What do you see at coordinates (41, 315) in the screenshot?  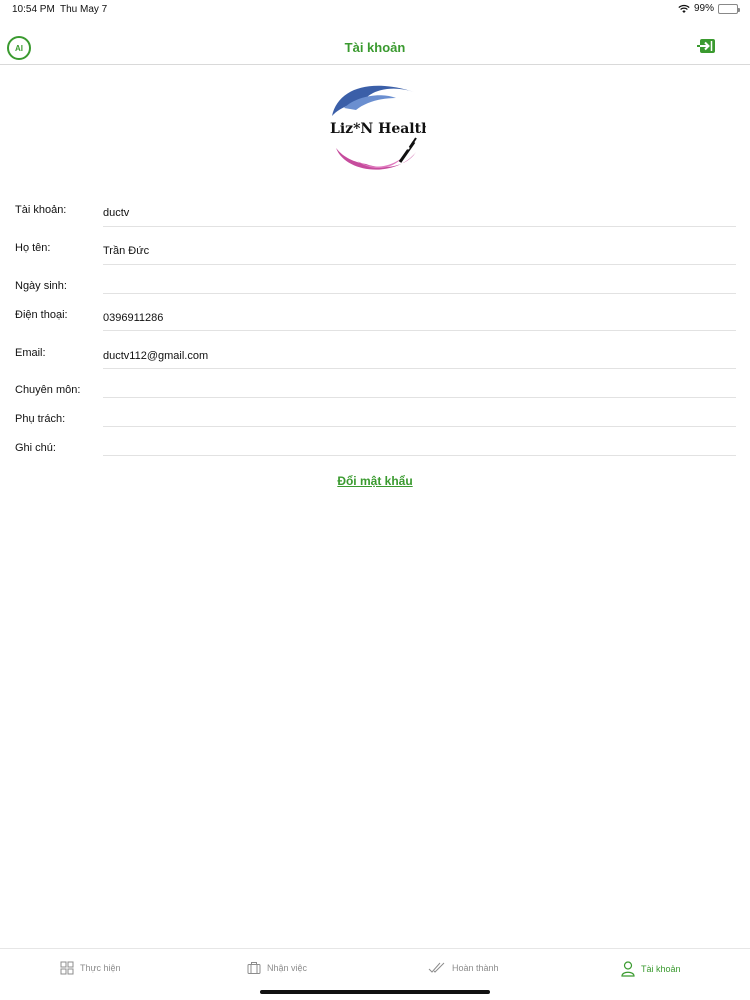 I see `phone-label: Điện thoại:` at bounding box center [41, 315].